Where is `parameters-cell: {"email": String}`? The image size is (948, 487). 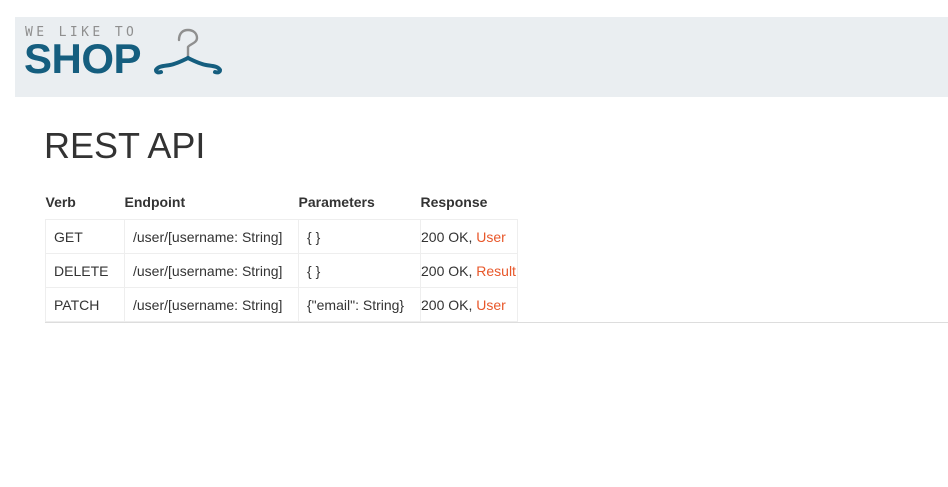 parameters-cell: {"email": String} is located at coordinates (359, 304).